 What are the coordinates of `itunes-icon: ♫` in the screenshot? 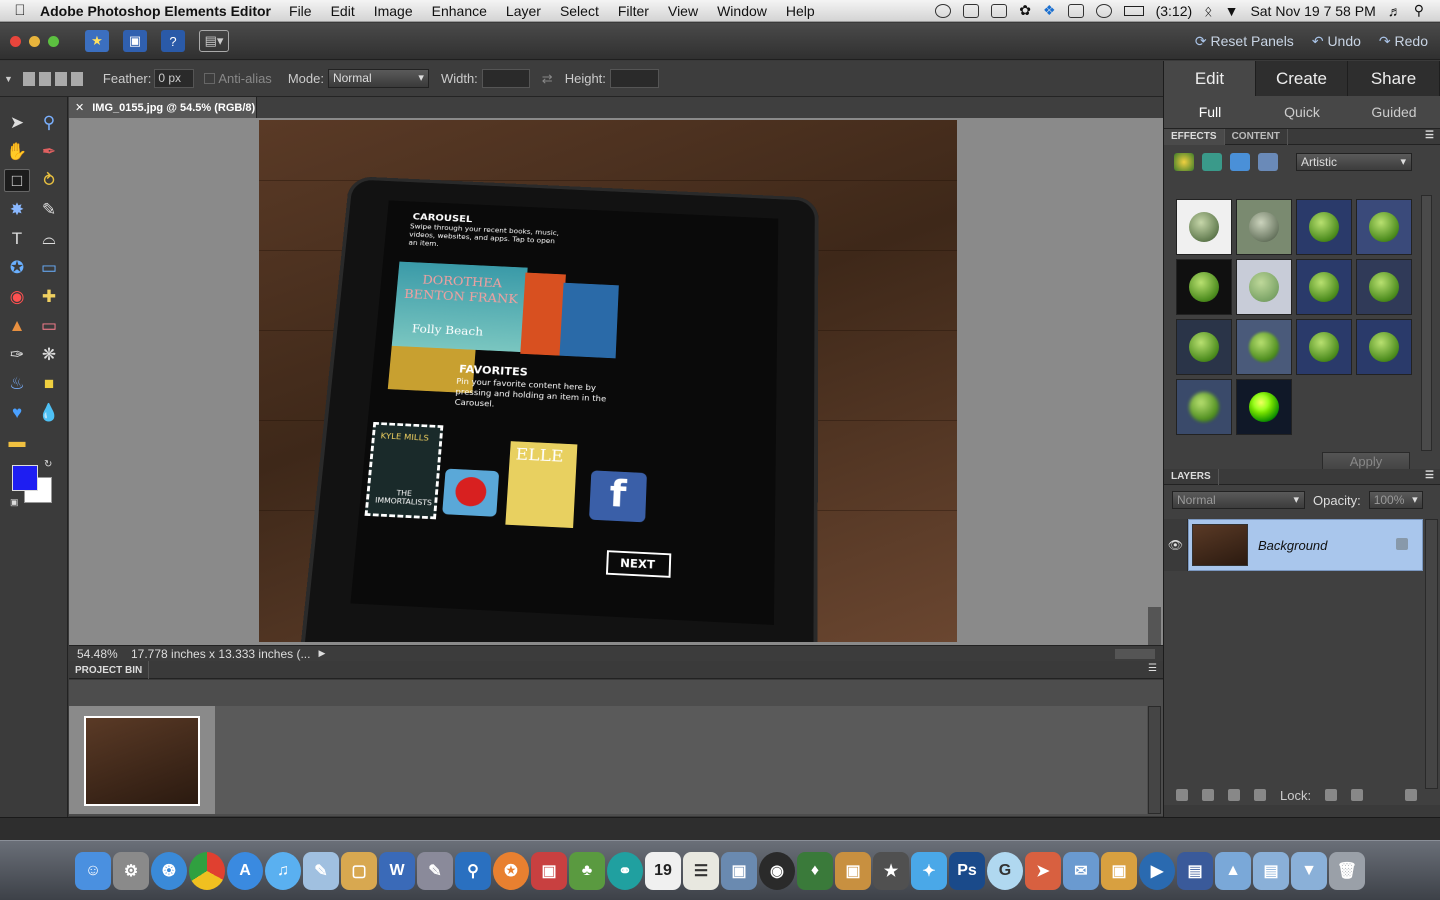 It's located at (283, 870).